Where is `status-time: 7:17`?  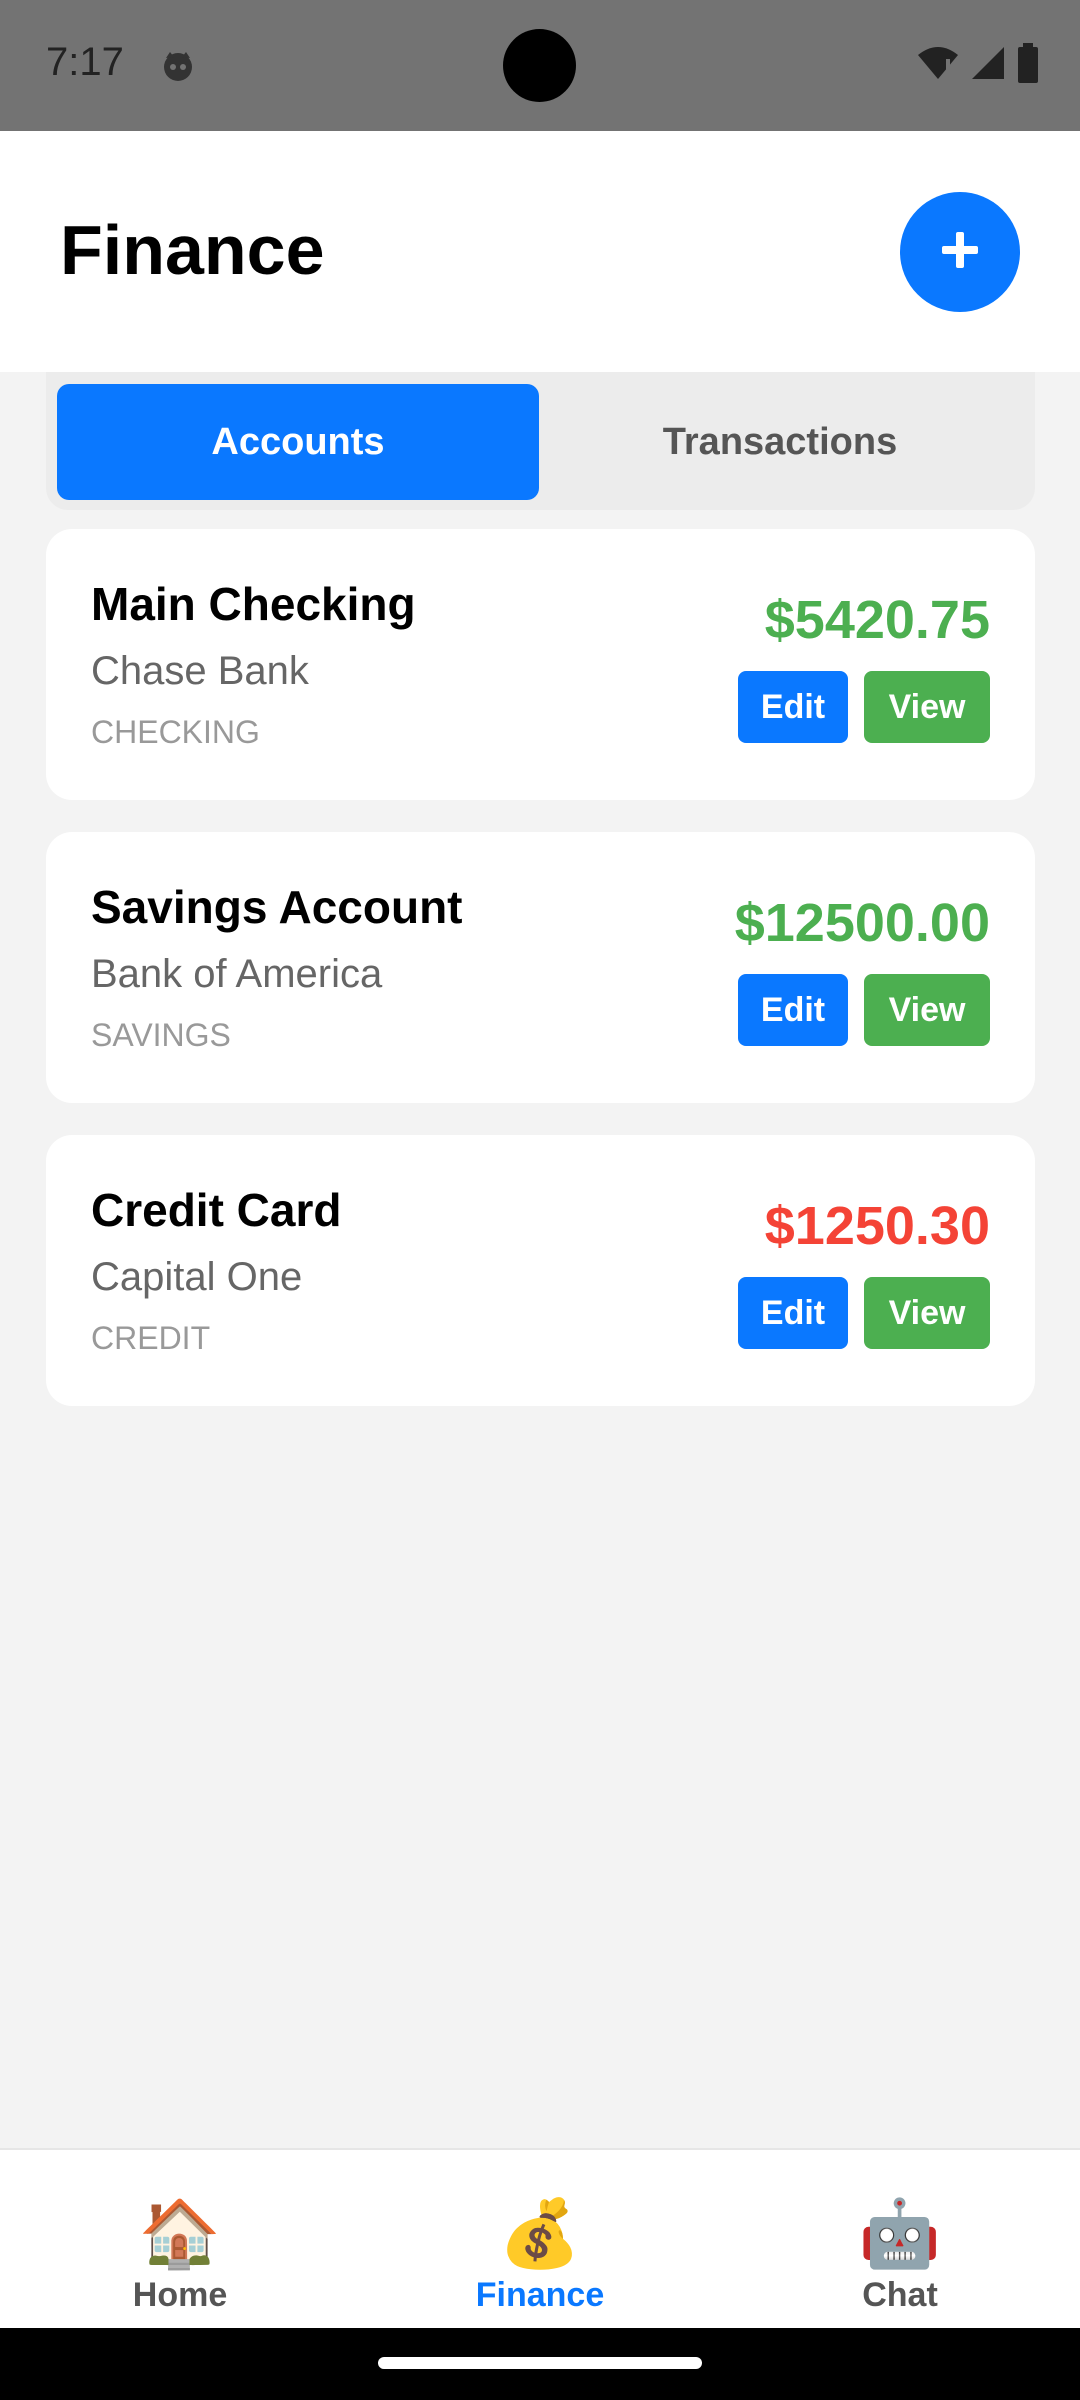 status-time: 7:17 is located at coordinates (85, 62).